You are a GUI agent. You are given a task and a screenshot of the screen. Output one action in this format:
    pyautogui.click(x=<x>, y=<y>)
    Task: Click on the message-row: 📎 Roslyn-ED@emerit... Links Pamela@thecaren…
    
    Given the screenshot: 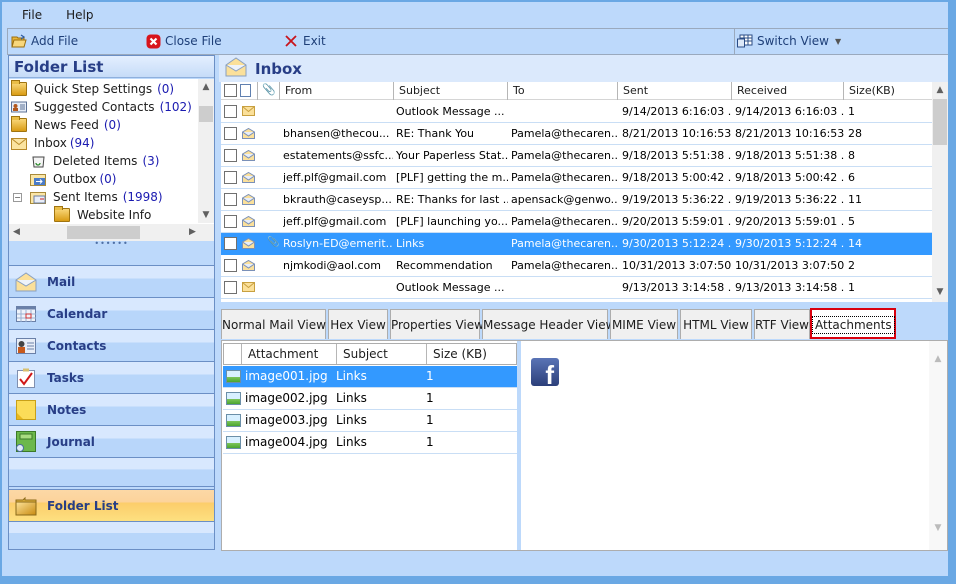 What is the action you would take?
    pyautogui.click(x=576, y=244)
    